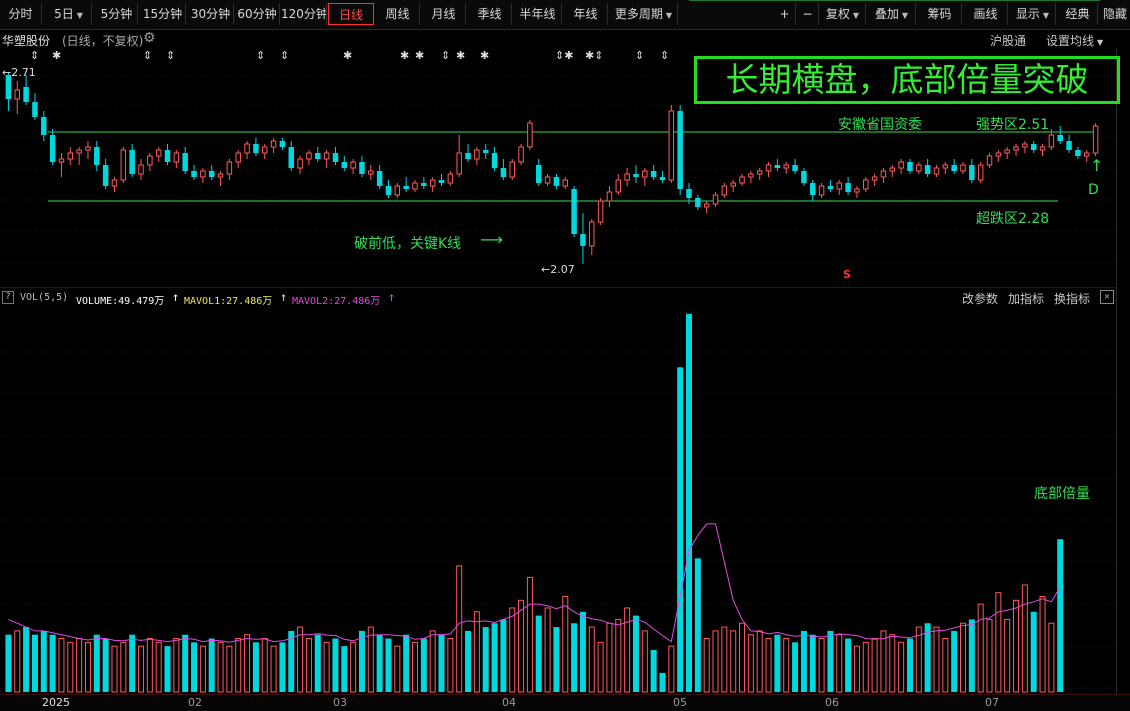 Image resolution: width=1130 pixels, height=711 pixels. Describe the element at coordinates (8, 297) in the screenshot. I see `help-icon: ?` at that location.